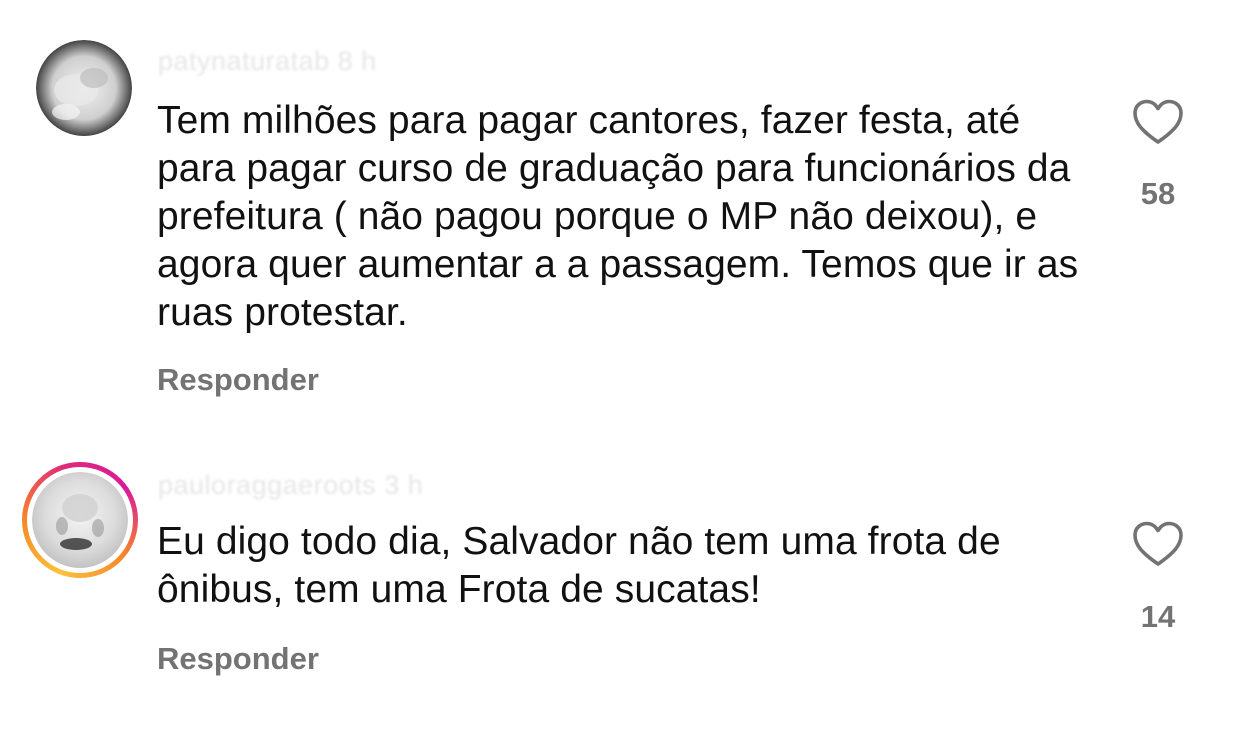 The height and width of the screenshot is (730, 1242). I want to click on comment-time: 3 h, so click(404, 485).